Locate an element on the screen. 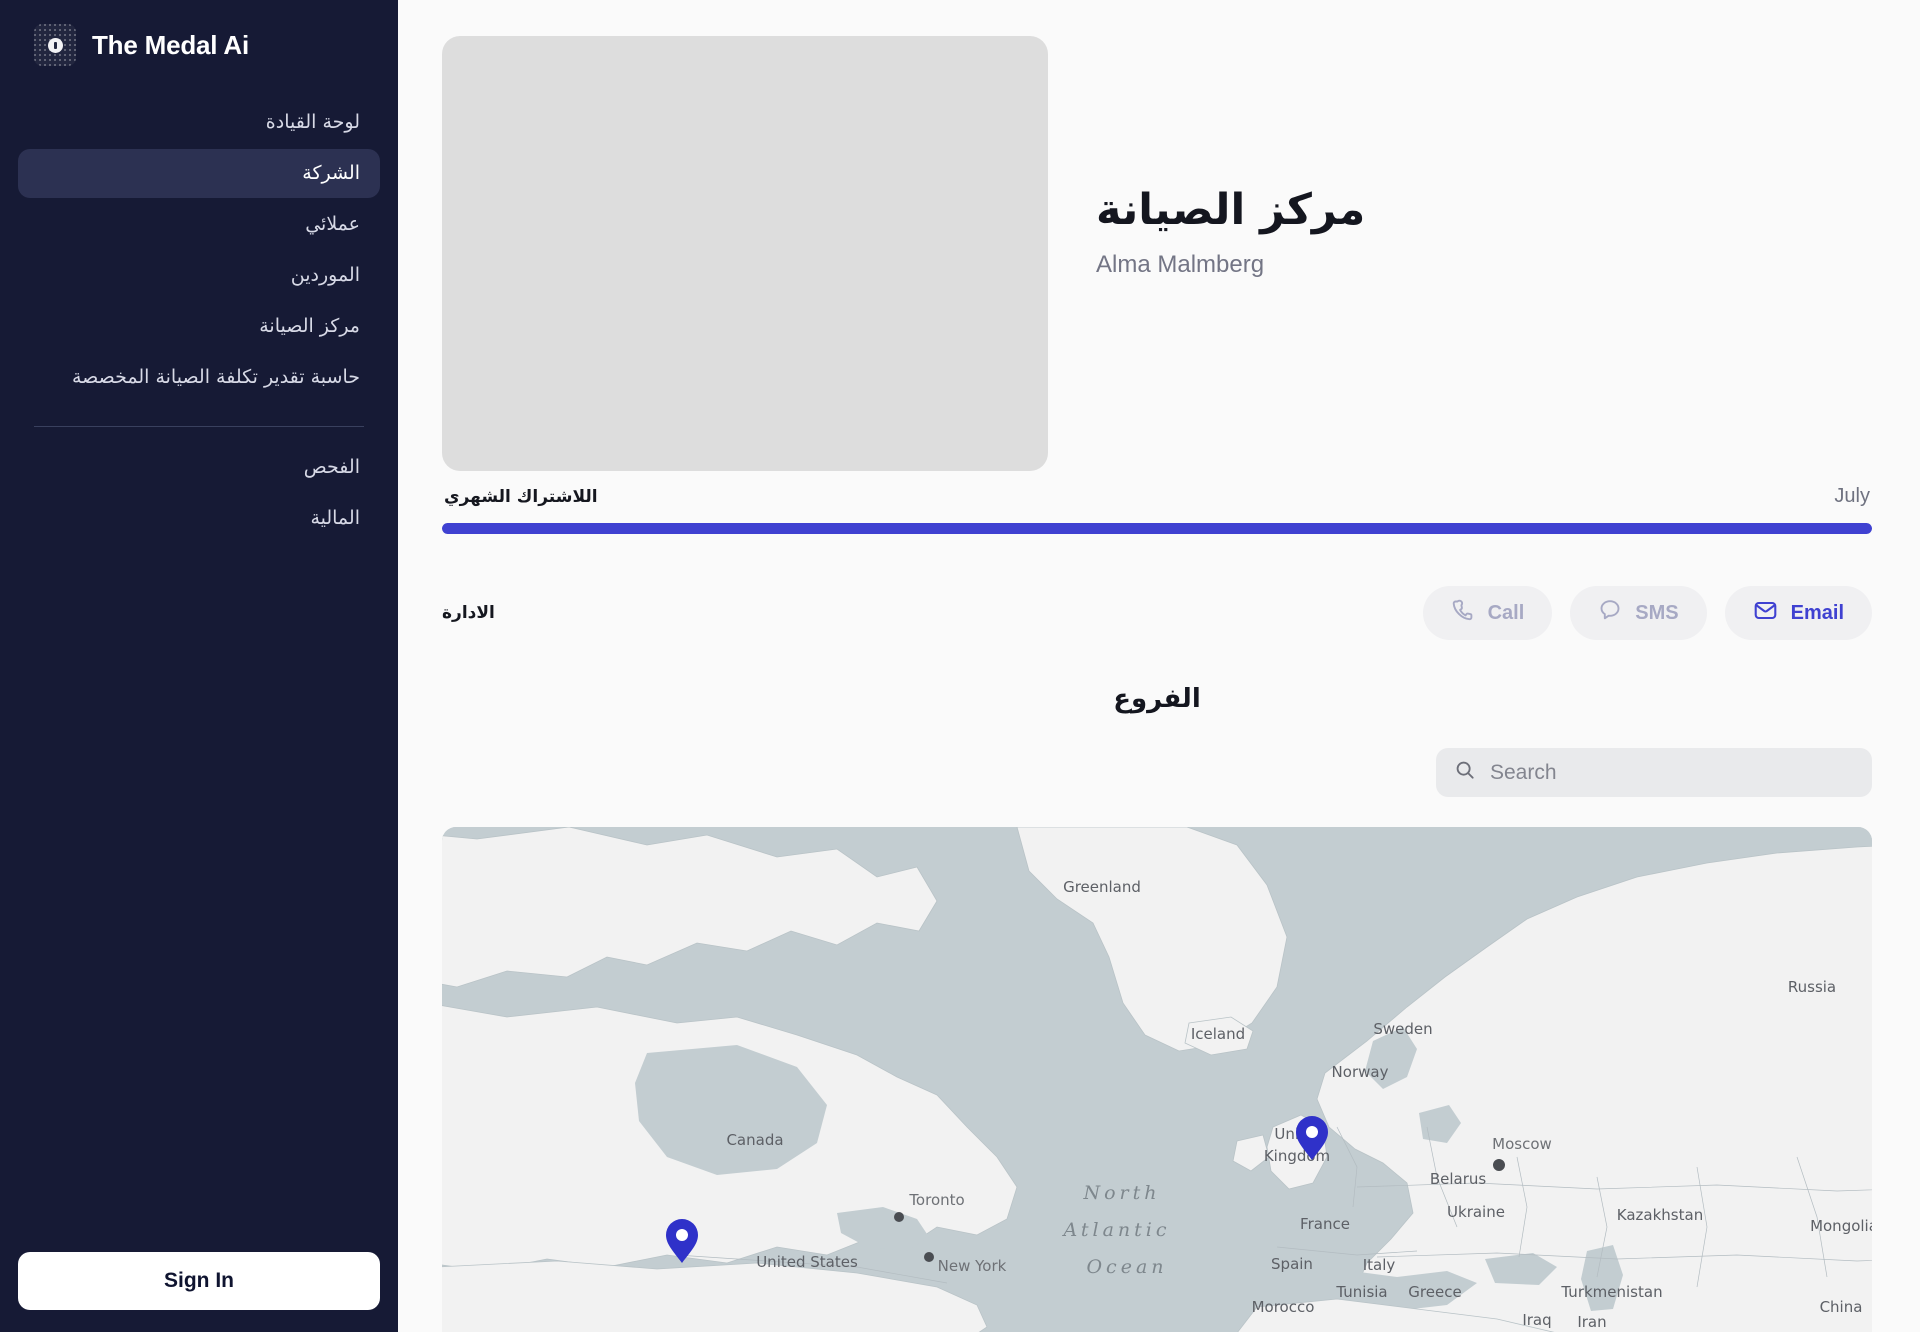 The width and height of the screenshot is (1920, 1332). map-ocean-label: North is located at coordinates (1121, 1193).